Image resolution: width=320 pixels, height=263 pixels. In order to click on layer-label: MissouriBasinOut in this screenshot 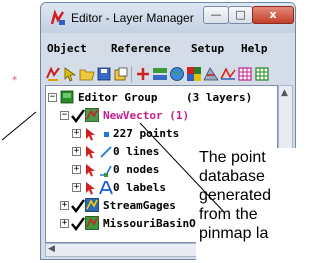, I will do `click(156, 223)`.